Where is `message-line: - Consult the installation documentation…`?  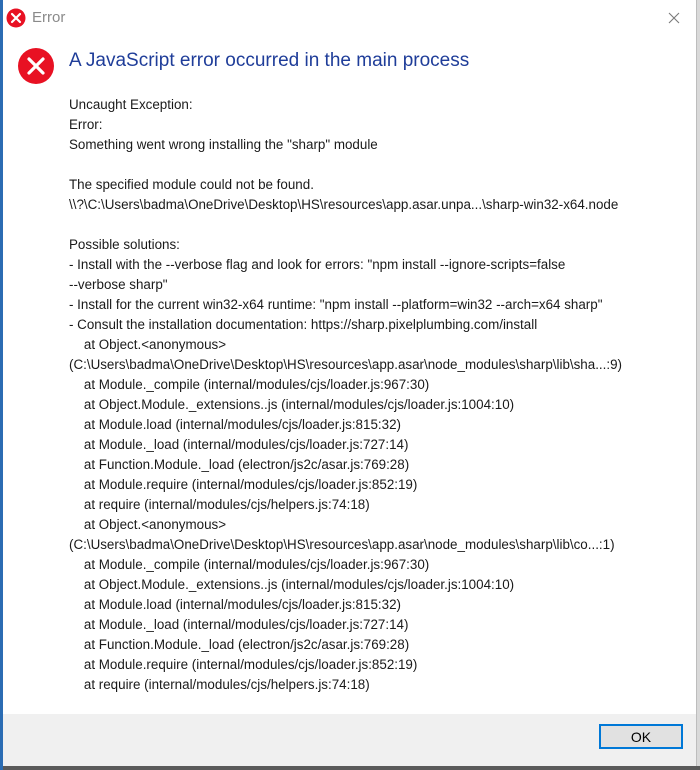 message-line: - Consult the installation documentation… is located at coordinates (303, 324).